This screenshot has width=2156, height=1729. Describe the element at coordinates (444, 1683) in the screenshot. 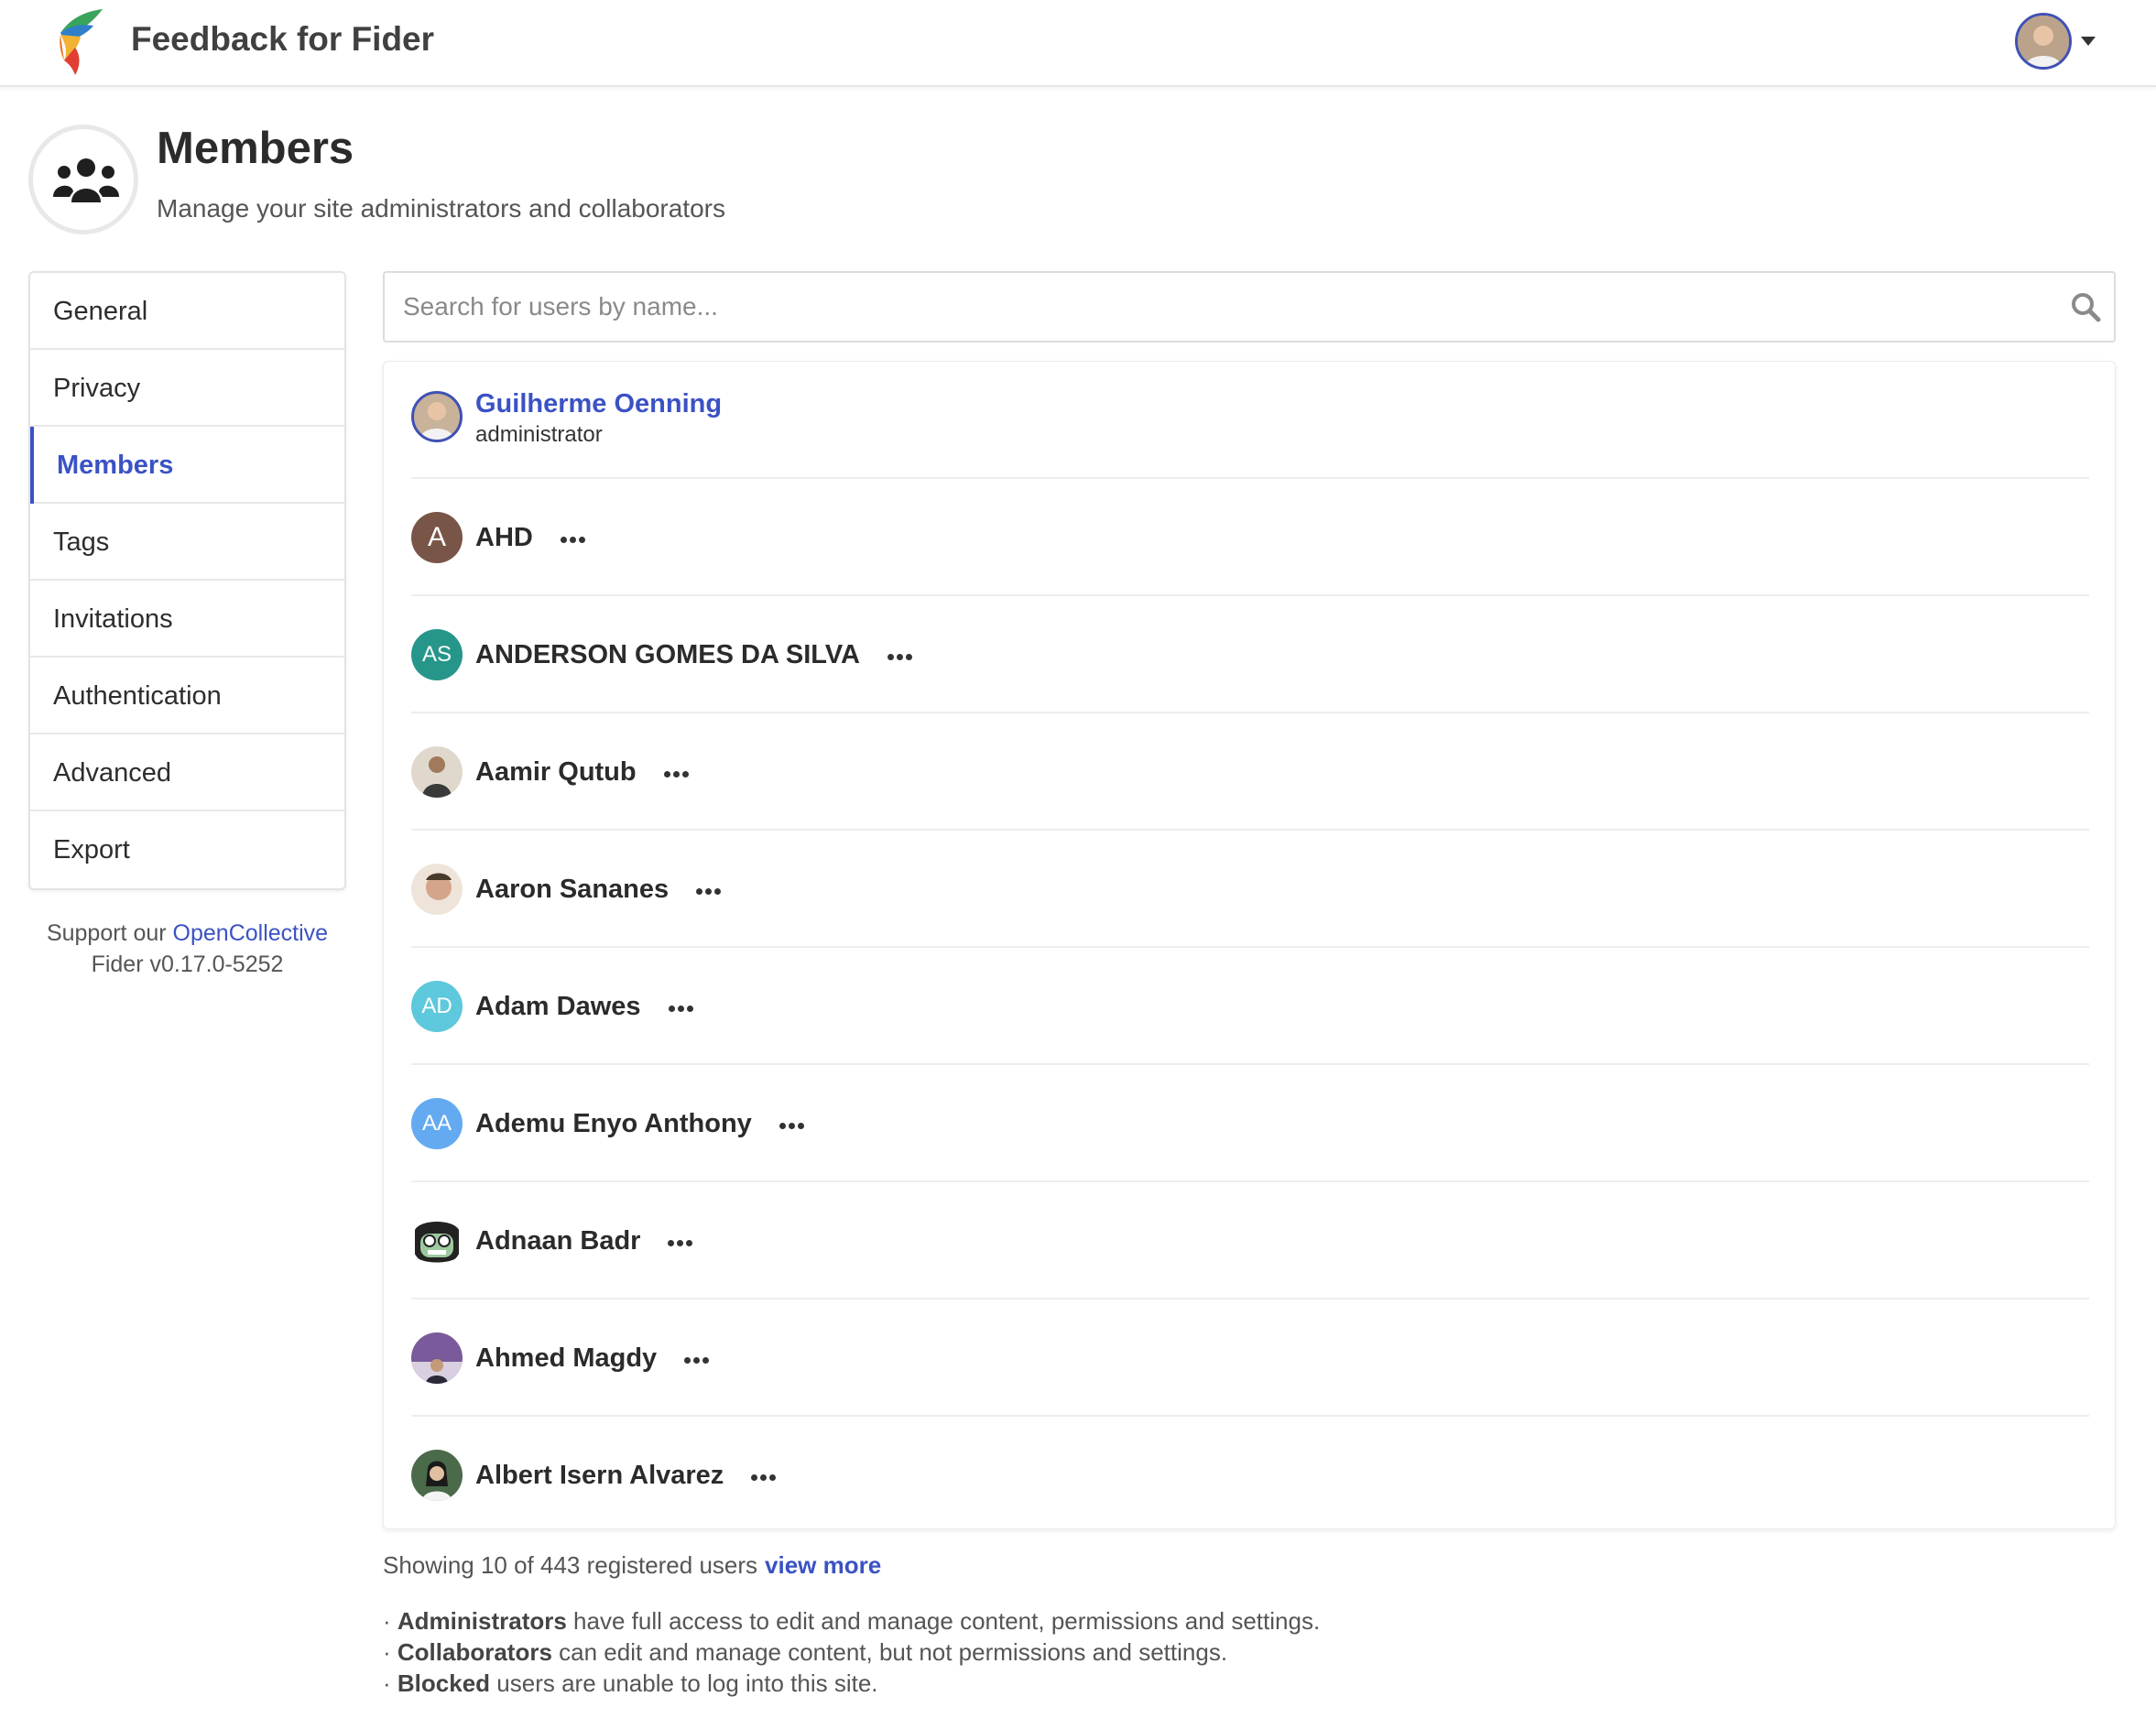

I see `note-bold: Blocked` at that location.